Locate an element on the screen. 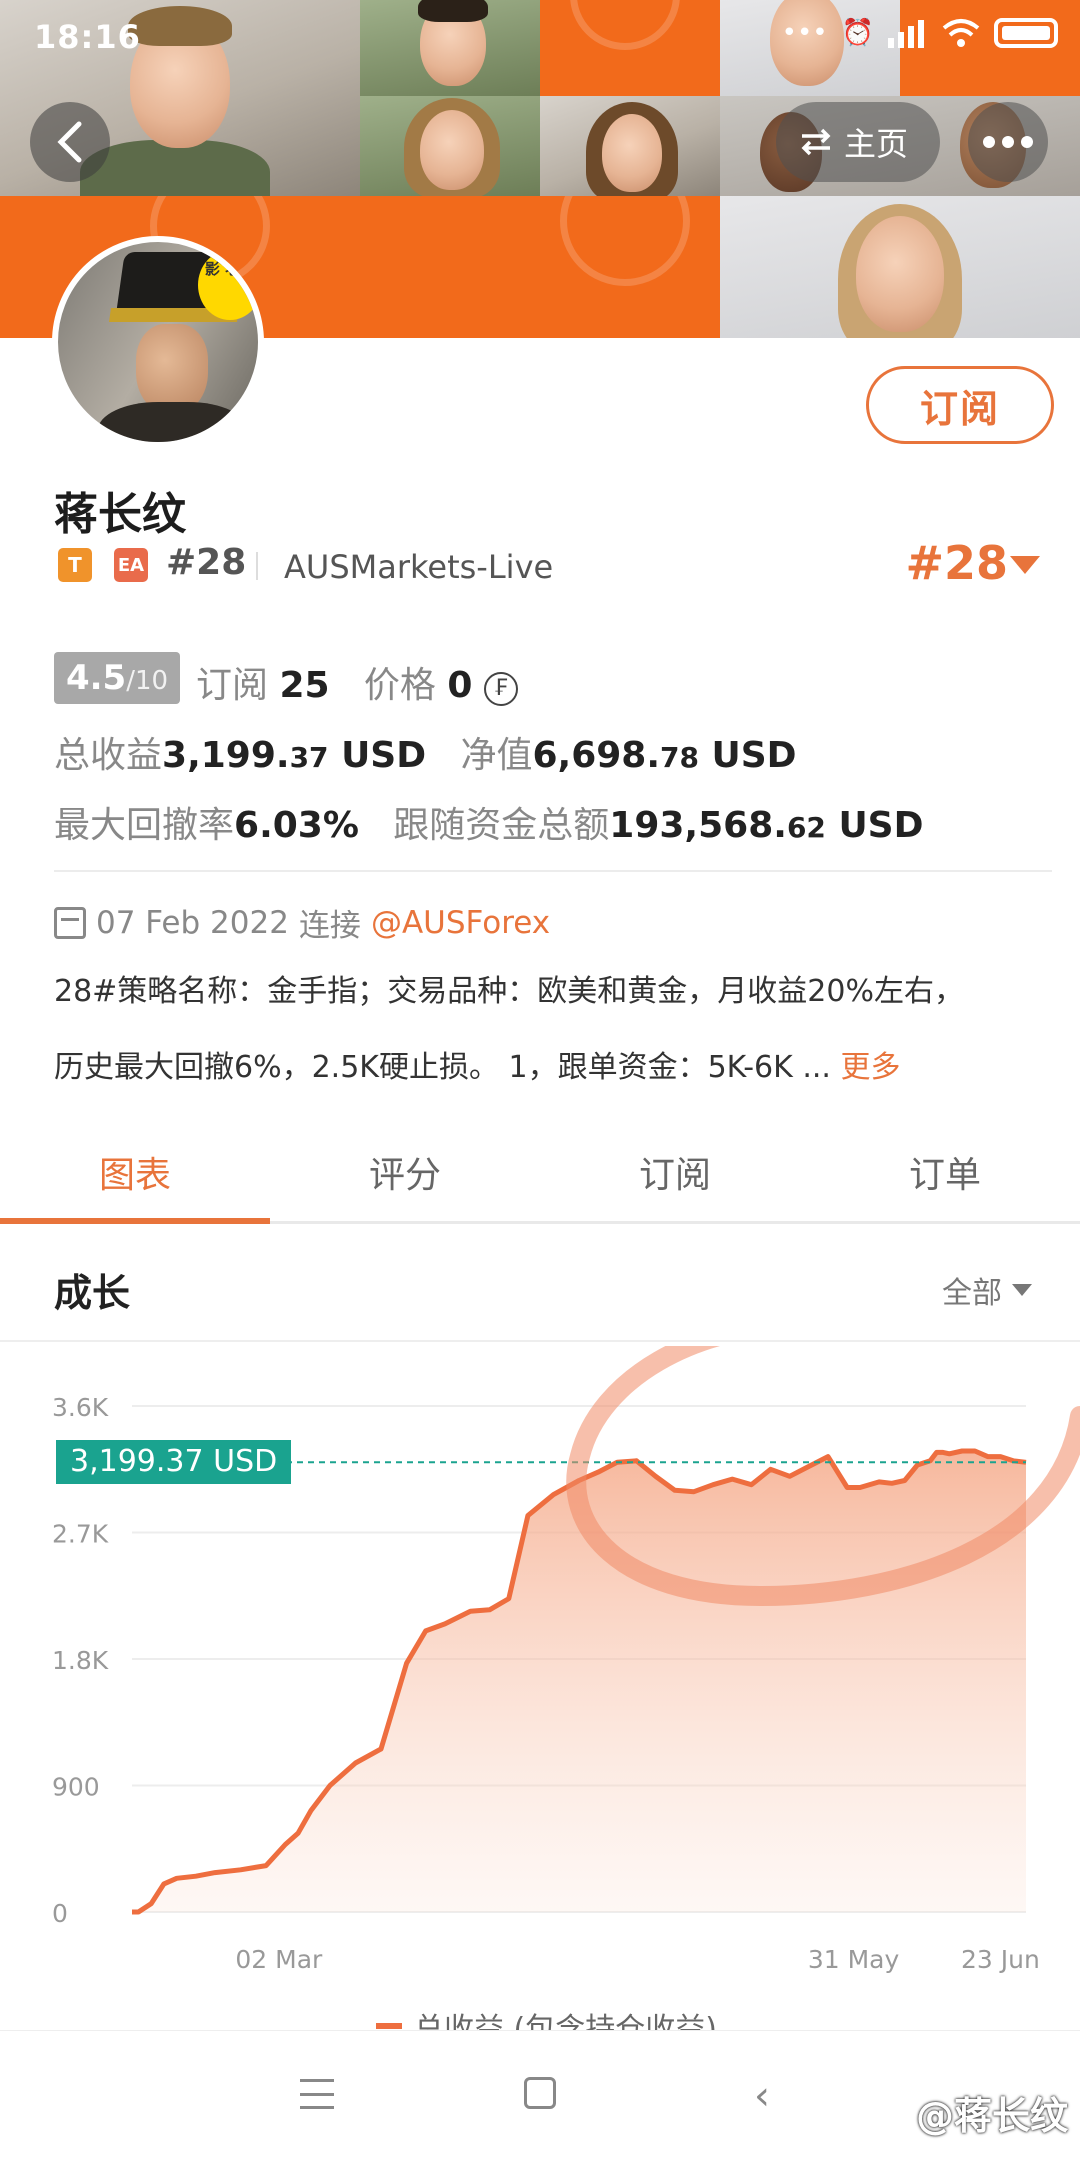 This screenshot has height=2160, width=1080. status-icons: ••• ⏰ is located at coordinates (920, 33).